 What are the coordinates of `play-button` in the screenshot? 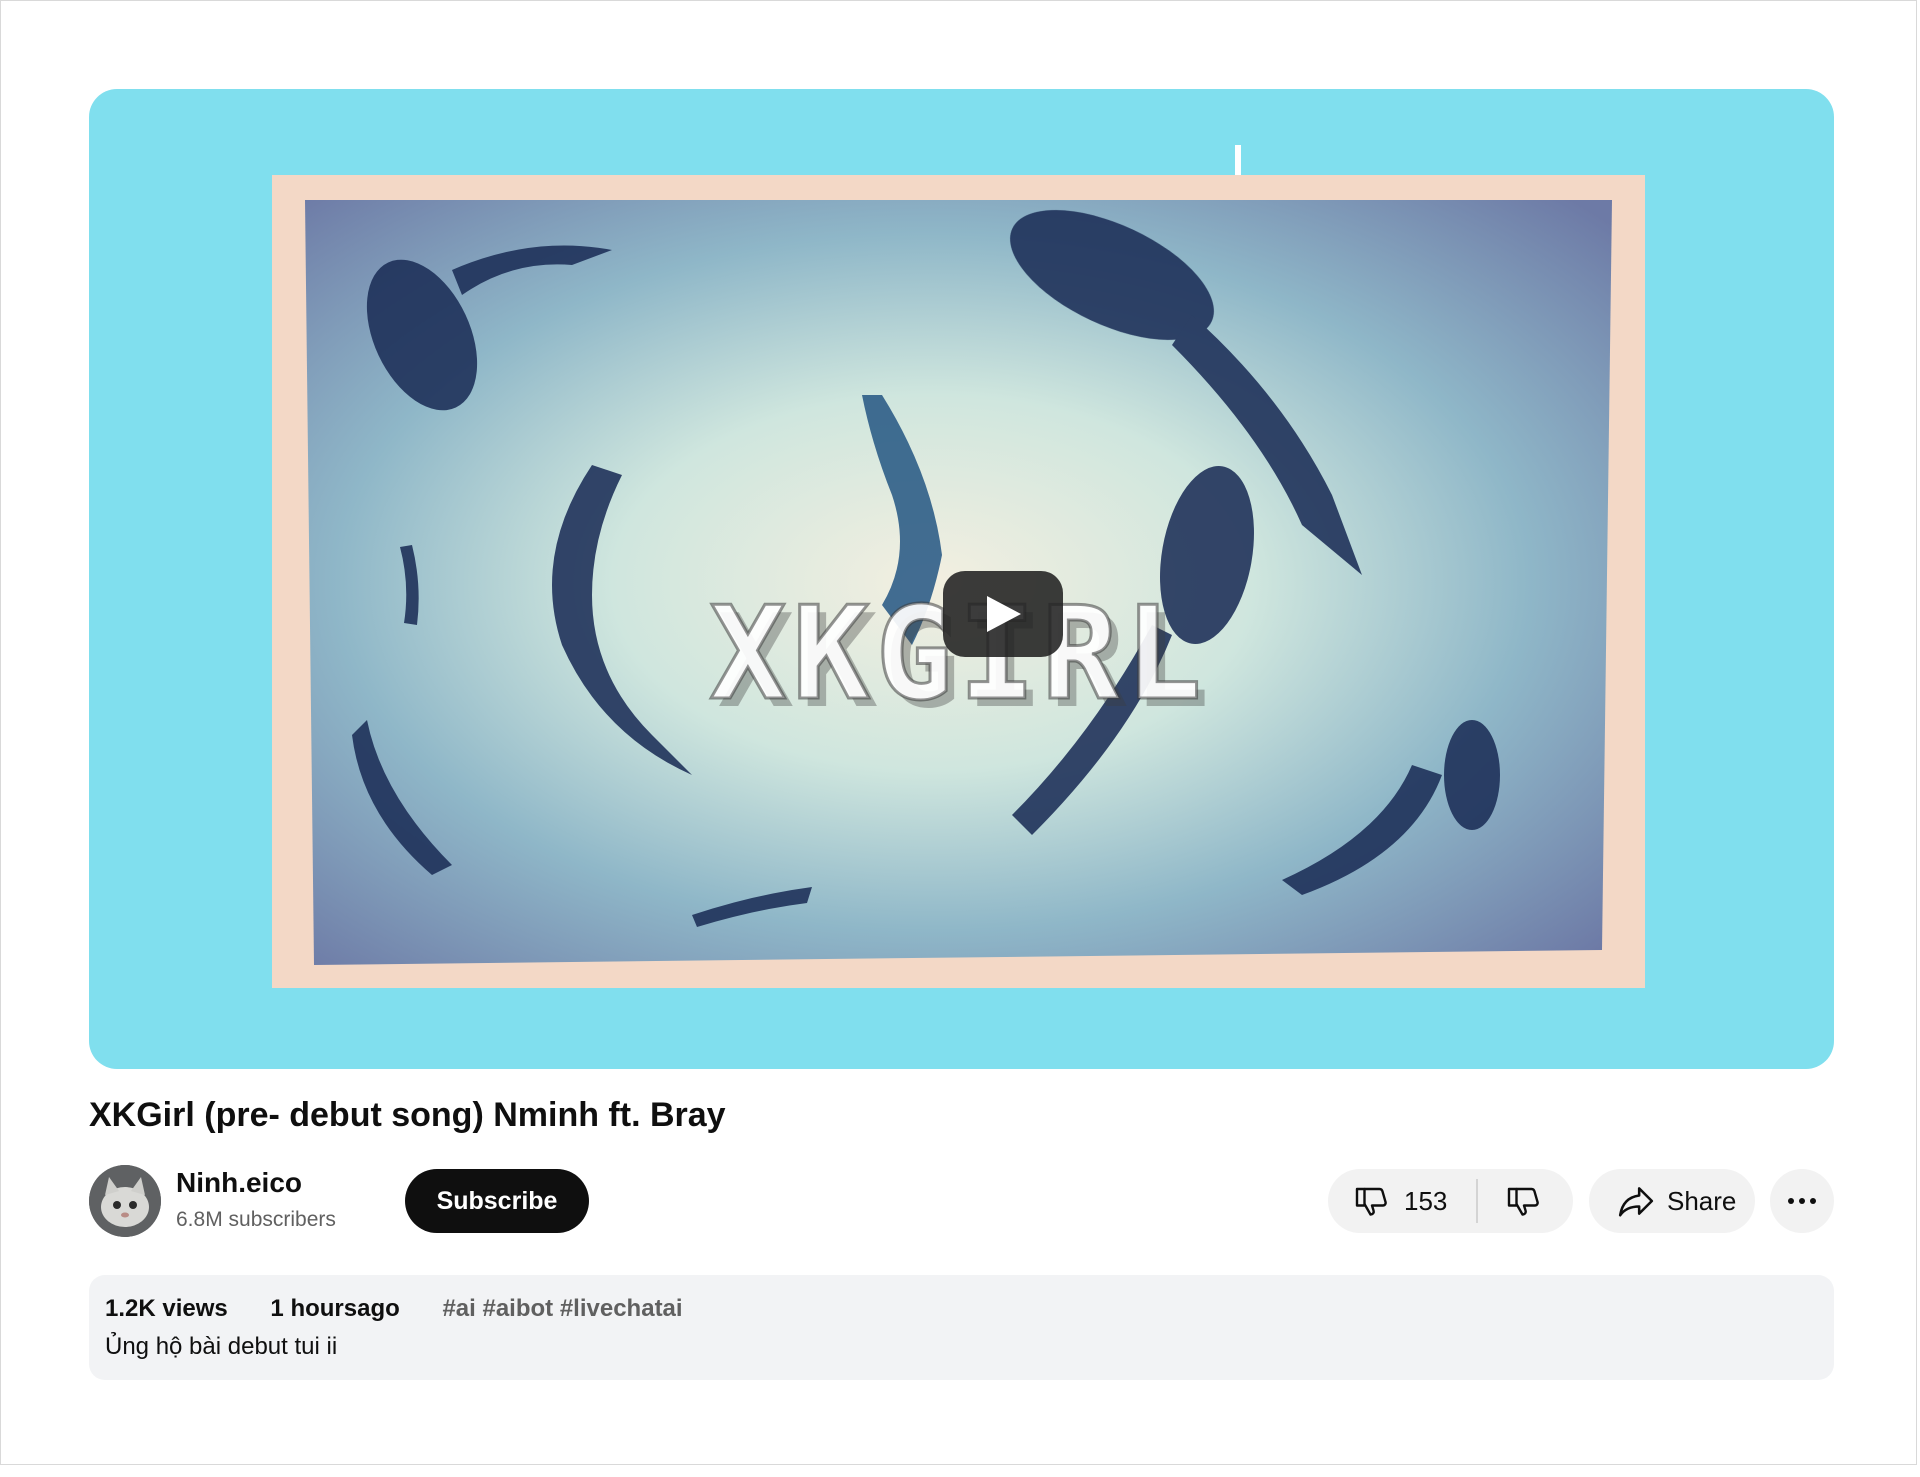 It's located at (1003, 614).